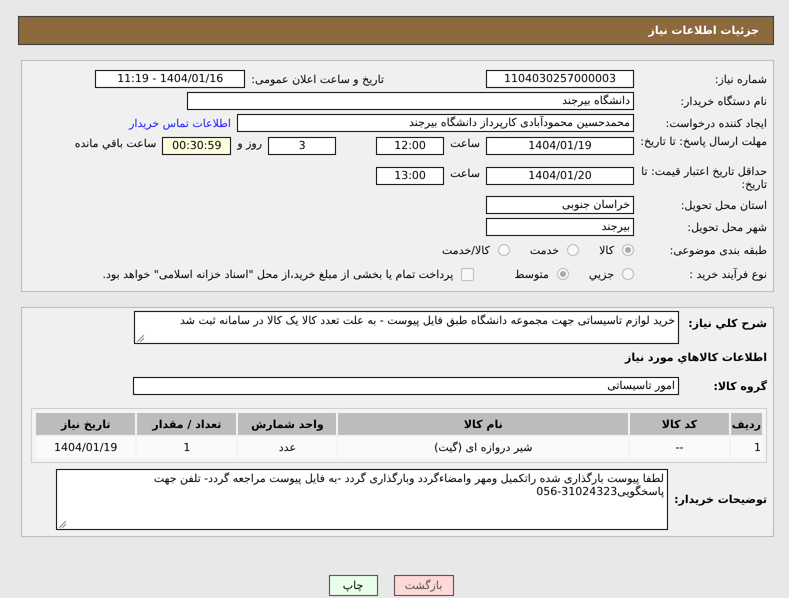 The image size is (789, 598). What do you see at coordinates (409, 485) in the screenshot?
I see `text-area-text: لطفا پیوست بارگذاری شده راتکمیل ومهر وامضاءگردد وبارگذاری گردد -به فایل پیوست مراجعه گردد- تلفن جهت پاسخگویی31024323-056` at bounding box center [409, 485].